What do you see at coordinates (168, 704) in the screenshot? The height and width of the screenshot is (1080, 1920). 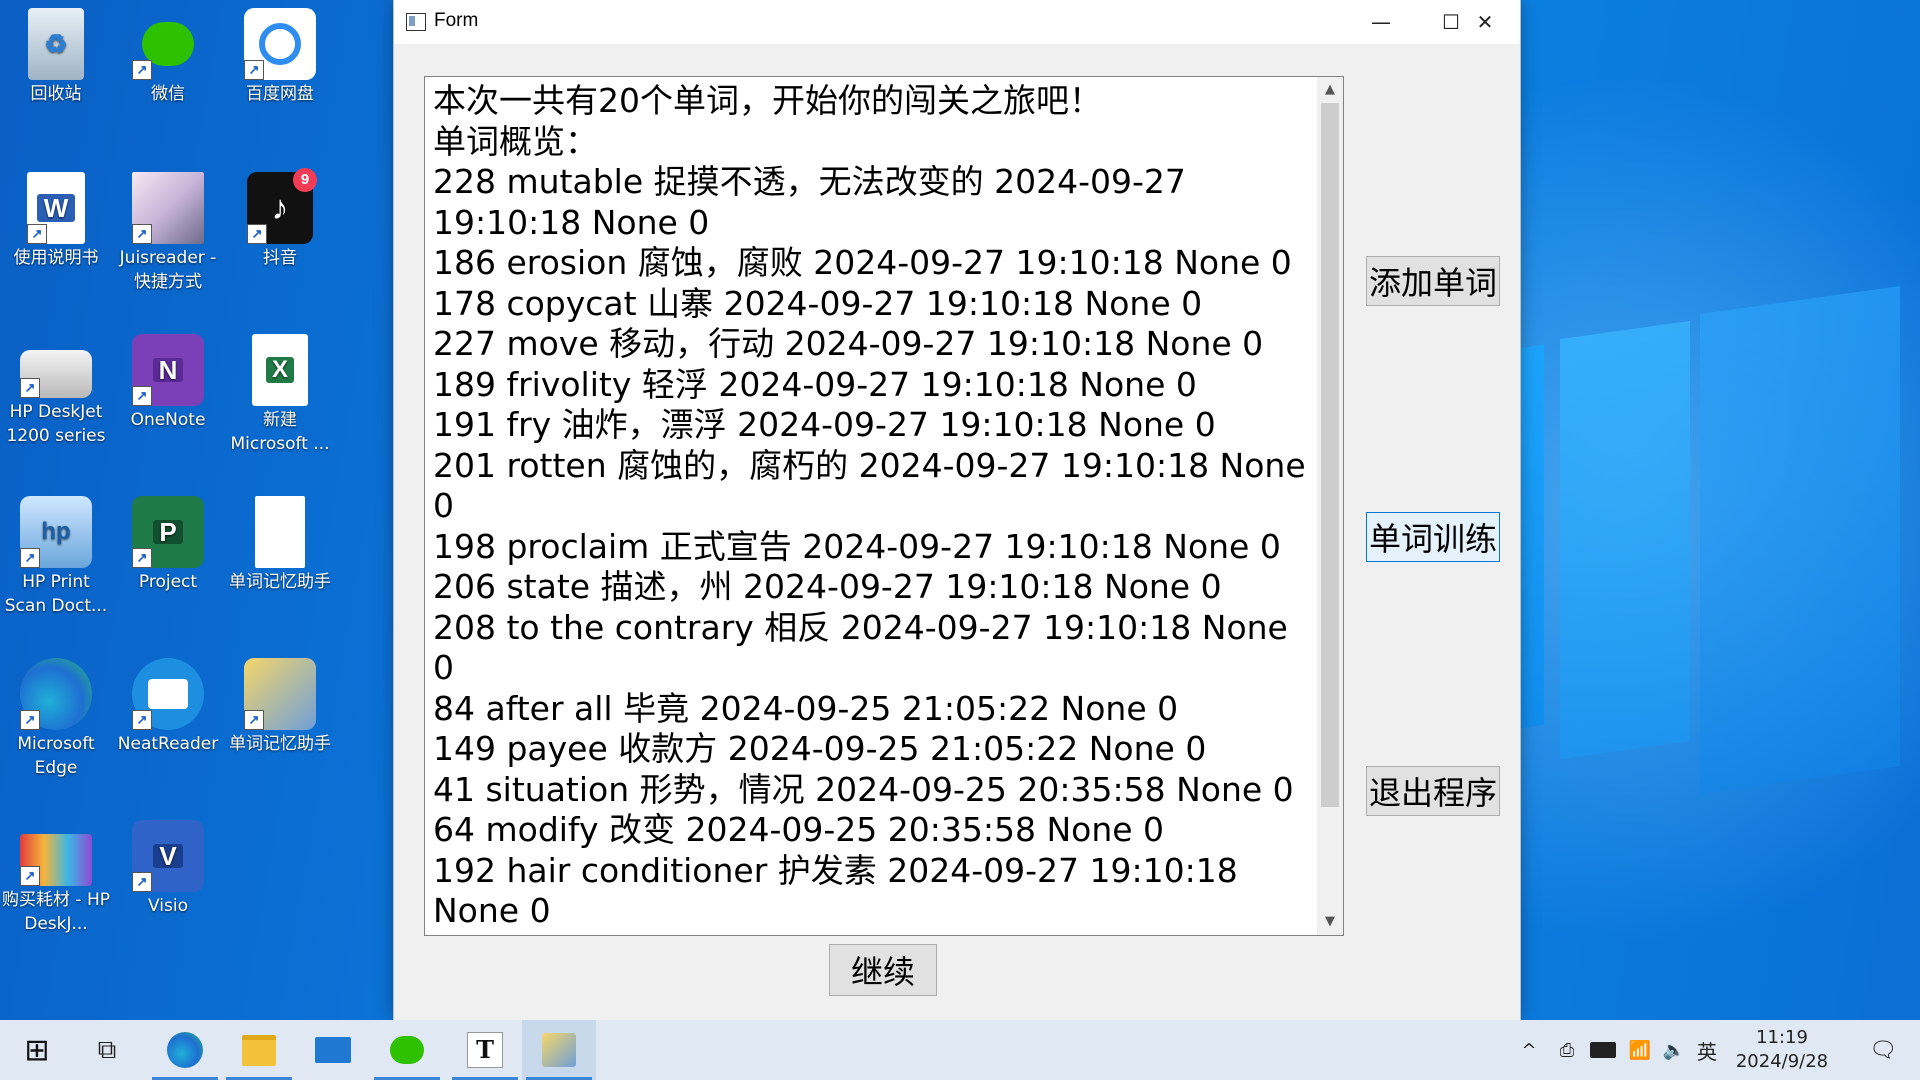 I see `desktop-icon-neatreader: ↗ NeatReader` at bounding box center [168, 704].